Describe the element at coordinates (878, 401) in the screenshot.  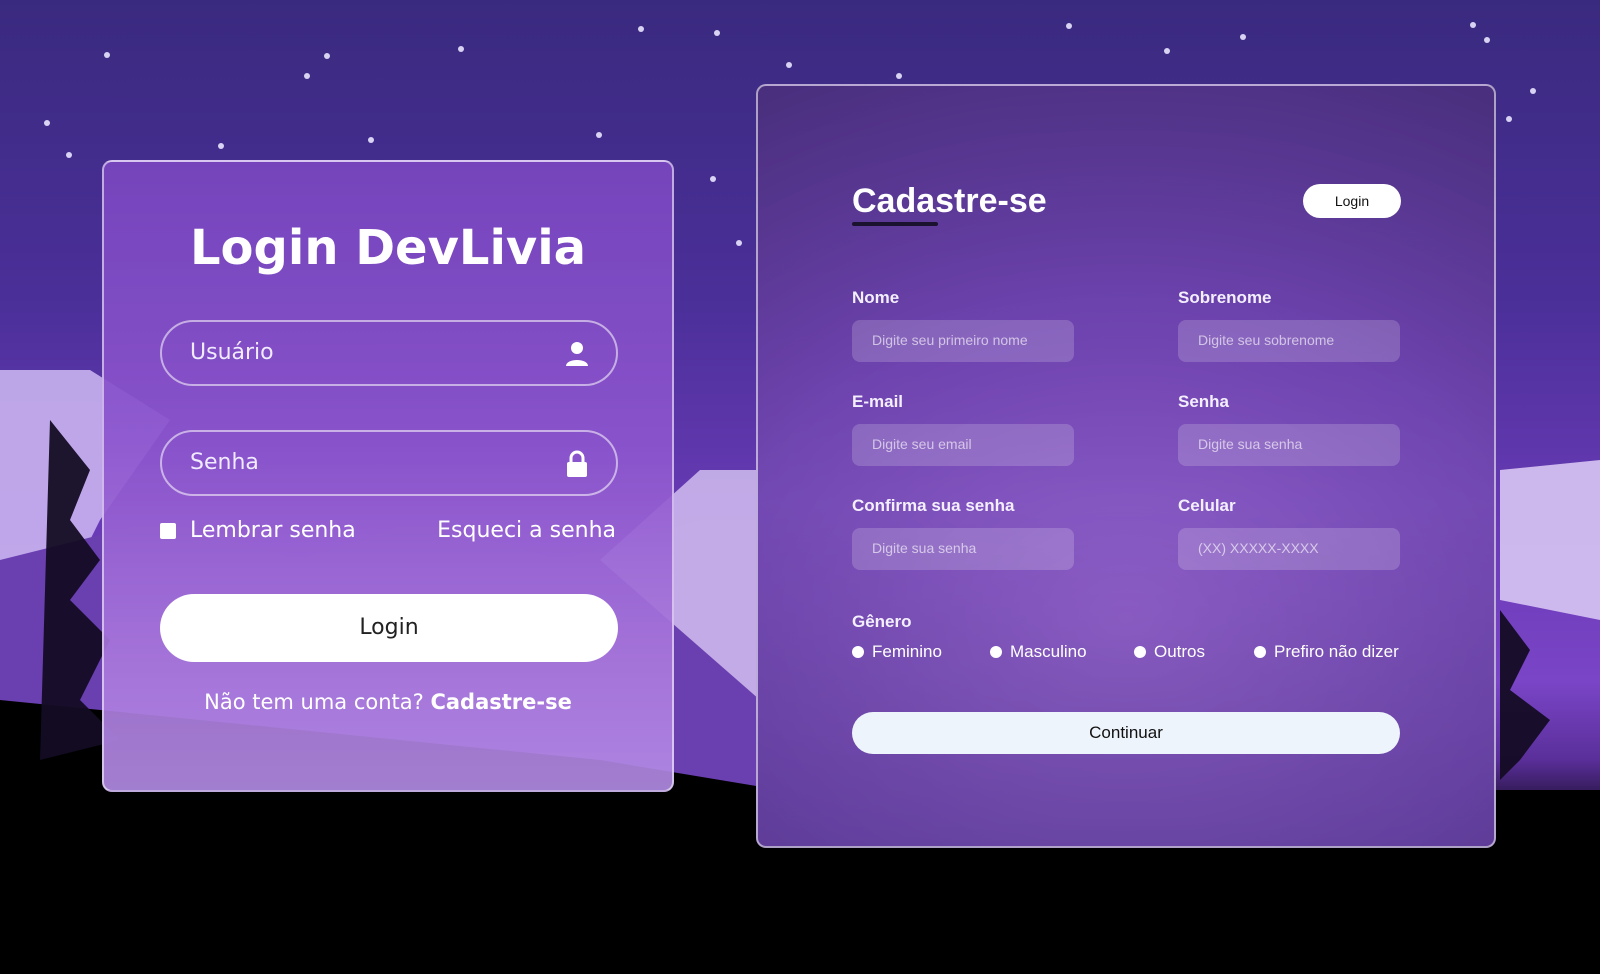
I see `email-label: E-mail` at that location.